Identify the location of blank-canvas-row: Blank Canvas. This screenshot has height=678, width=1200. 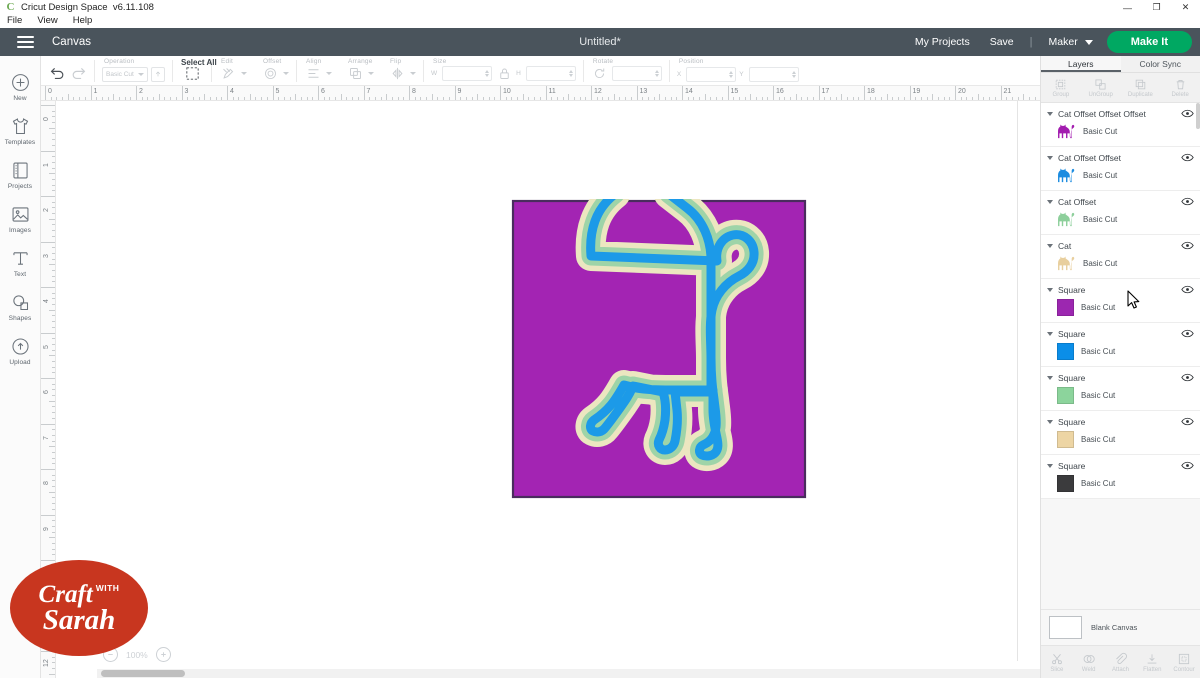
(1120, 627).